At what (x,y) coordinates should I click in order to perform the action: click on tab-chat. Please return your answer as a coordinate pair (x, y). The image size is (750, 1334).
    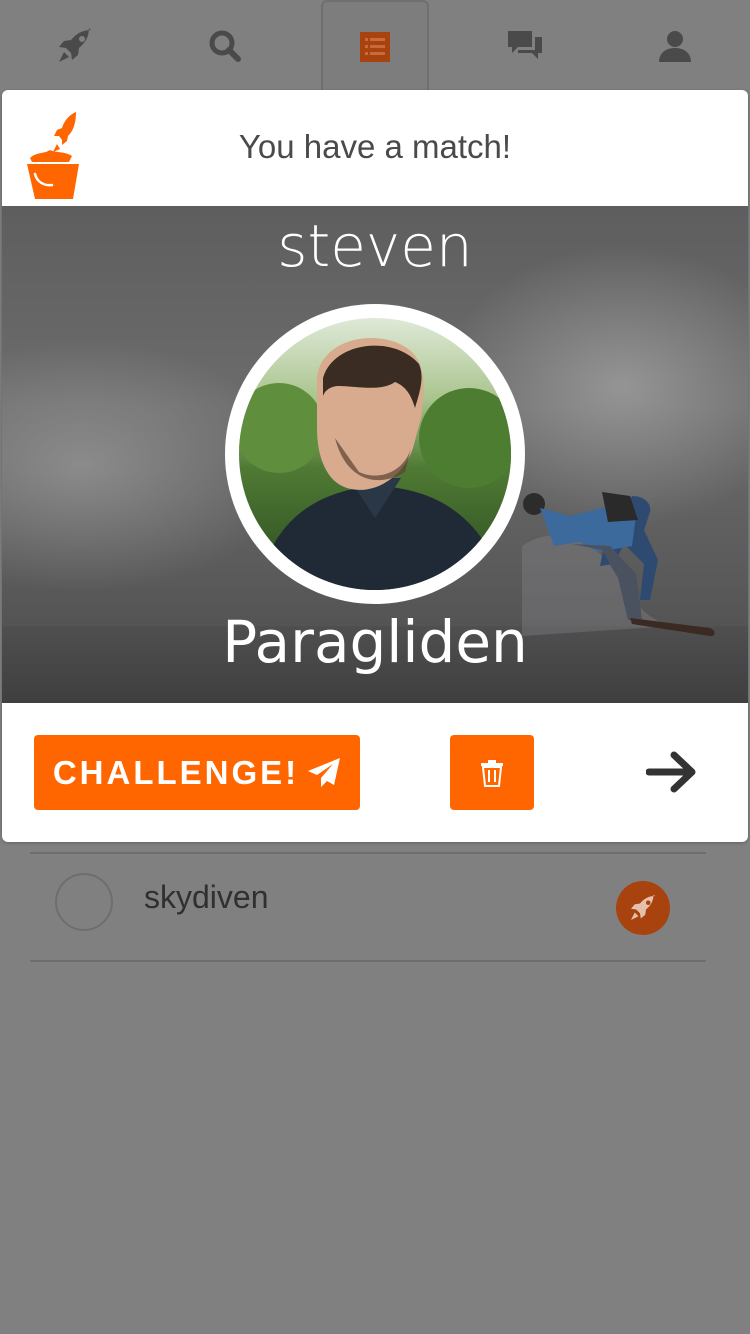
    Looking at the image, I should click on (525, 46).